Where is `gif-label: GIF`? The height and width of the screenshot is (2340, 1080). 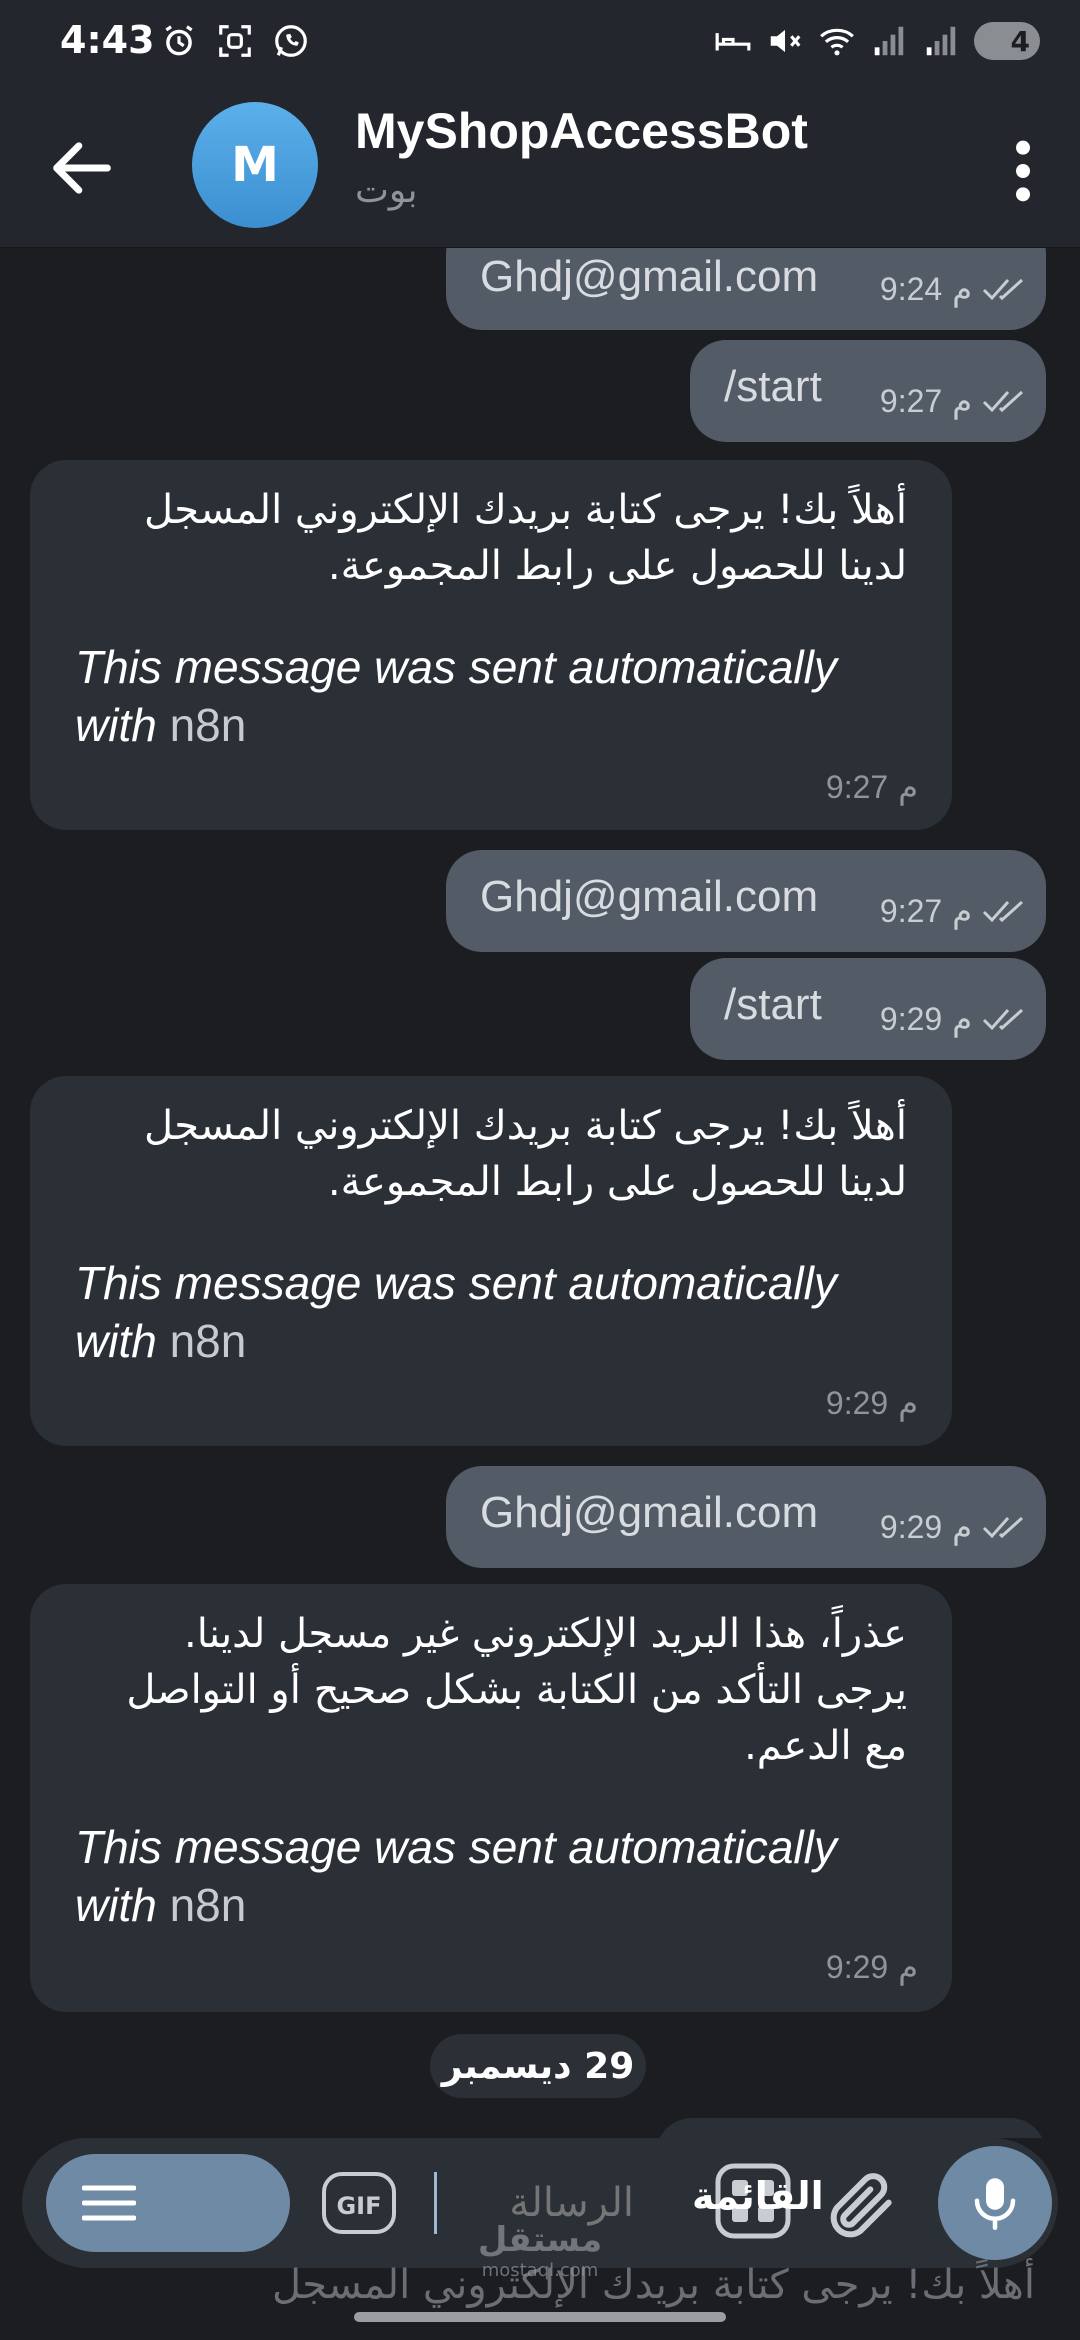
gif-label: GIF is located at coordinates (358, 2206).